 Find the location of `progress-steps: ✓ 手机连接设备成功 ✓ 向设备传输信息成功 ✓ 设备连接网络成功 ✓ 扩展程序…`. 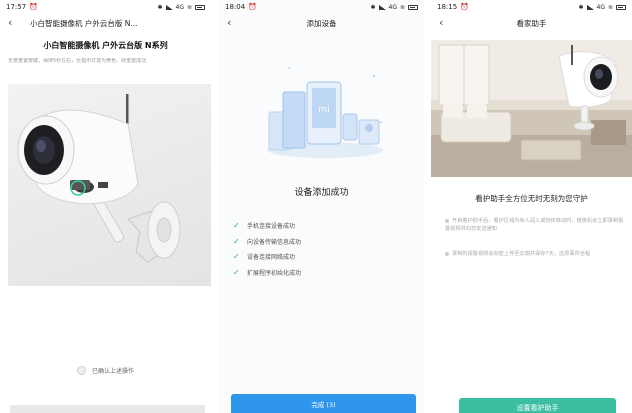

progress-steps: ✓ 手机连接设备成功 ✓ 向设备传输信息成功 ✓ 设备连接网络成功 ✓ 扩展程序… is located at coordinates (267, 249).